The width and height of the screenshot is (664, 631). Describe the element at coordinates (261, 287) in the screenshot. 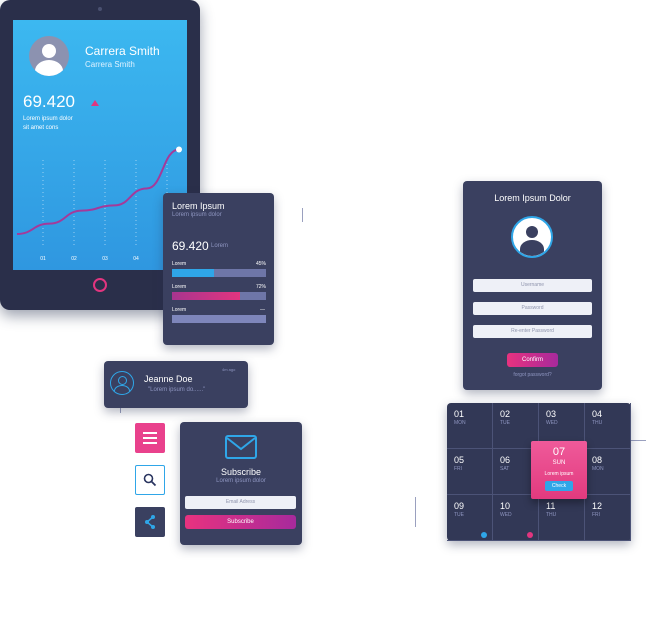

I see `bar-percent: 72%` at that location.